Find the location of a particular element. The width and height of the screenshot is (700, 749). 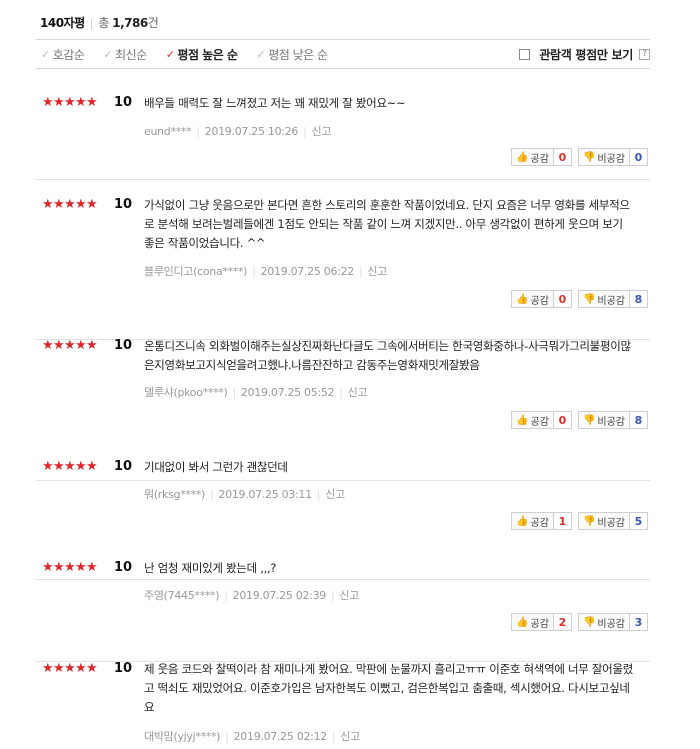

sort-rating-high-label: 평점 높은 순 is located at coordinates (207, 54).